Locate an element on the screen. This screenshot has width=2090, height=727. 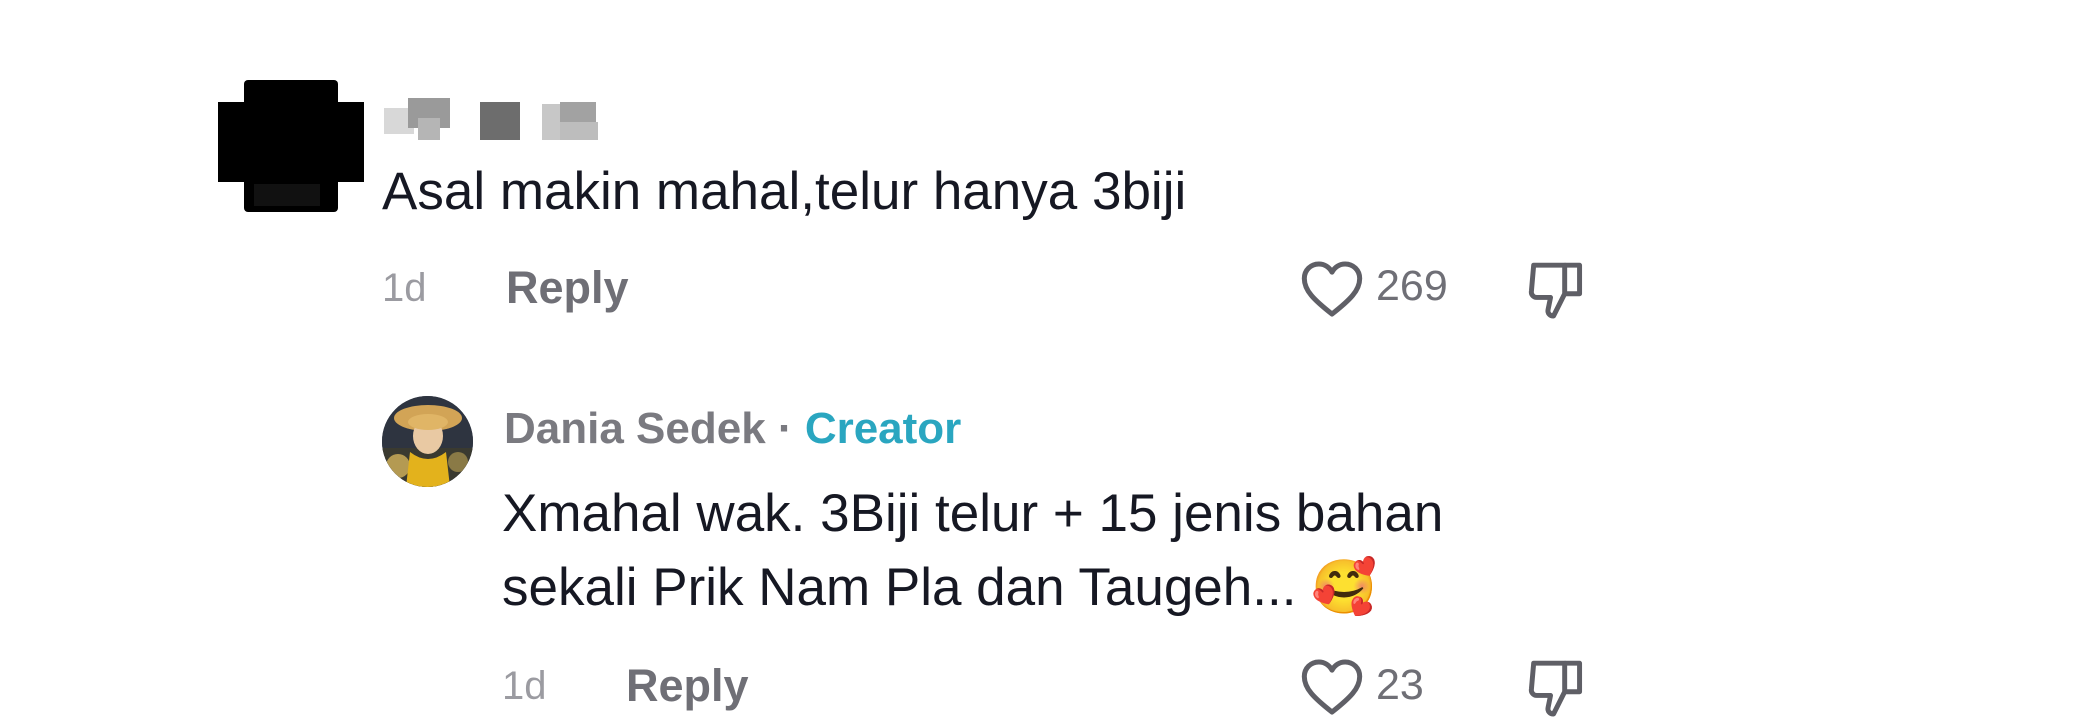
like-count: 269 is located at coordinates (1412, 286).